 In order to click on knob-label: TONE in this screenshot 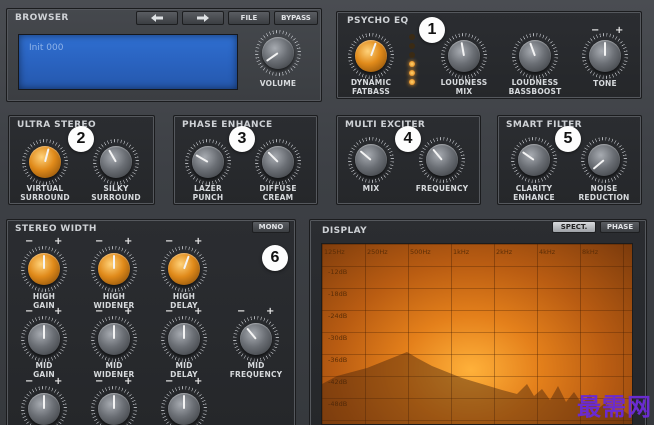, I will do `click(605, 83)`.